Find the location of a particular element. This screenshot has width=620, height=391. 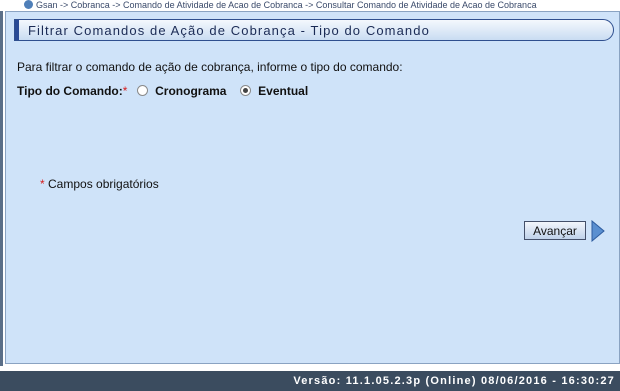

required-note-asterisk: * is located at coordinates (42, 184).